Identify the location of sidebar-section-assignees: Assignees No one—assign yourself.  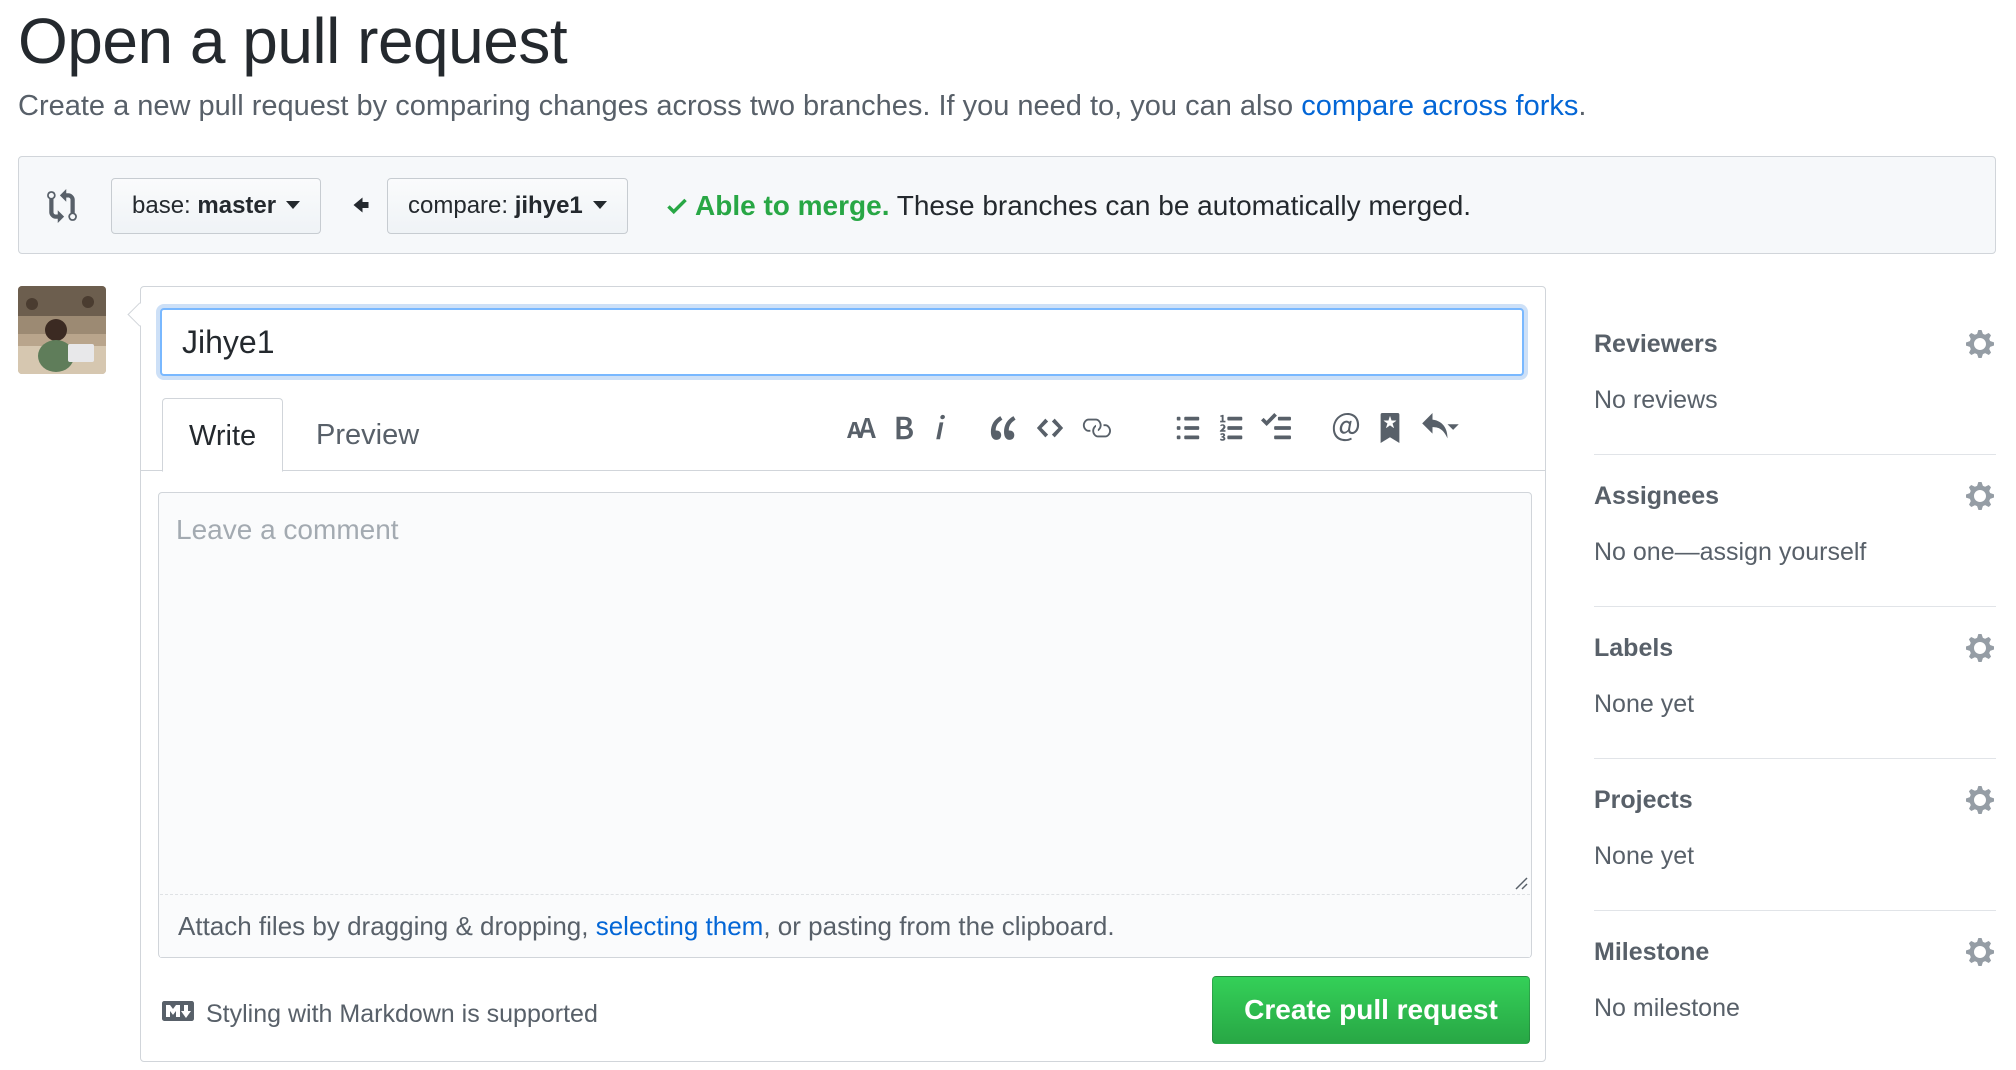
(1795, 530).